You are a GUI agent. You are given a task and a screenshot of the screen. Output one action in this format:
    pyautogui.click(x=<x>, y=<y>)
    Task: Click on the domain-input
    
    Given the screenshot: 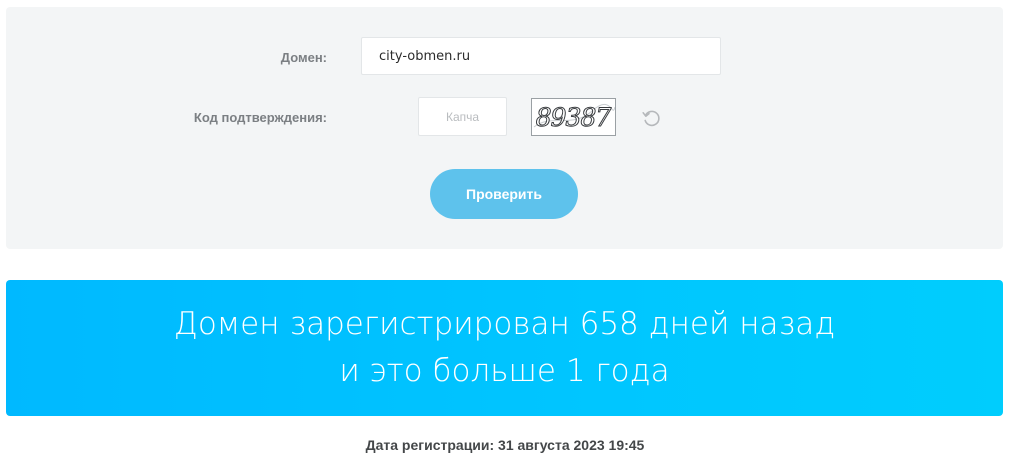 What is the action you would take?
    pyautogui.click(x=541, y=56)
    